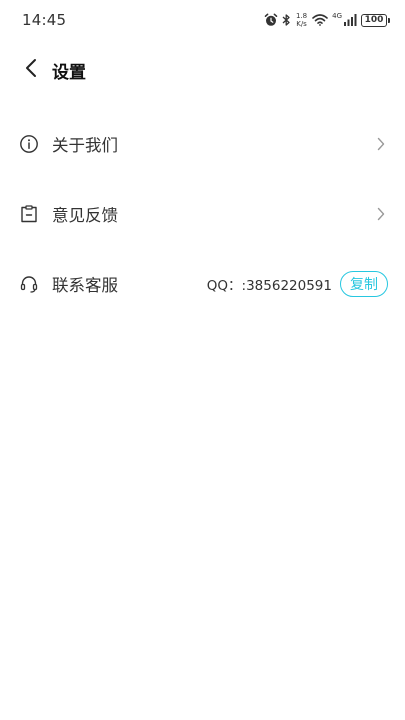 The image size is (405, 720). Describe the element at coordinates (301, 24) in the screenshot. I see `network-speed-unit: K/s` at that location.